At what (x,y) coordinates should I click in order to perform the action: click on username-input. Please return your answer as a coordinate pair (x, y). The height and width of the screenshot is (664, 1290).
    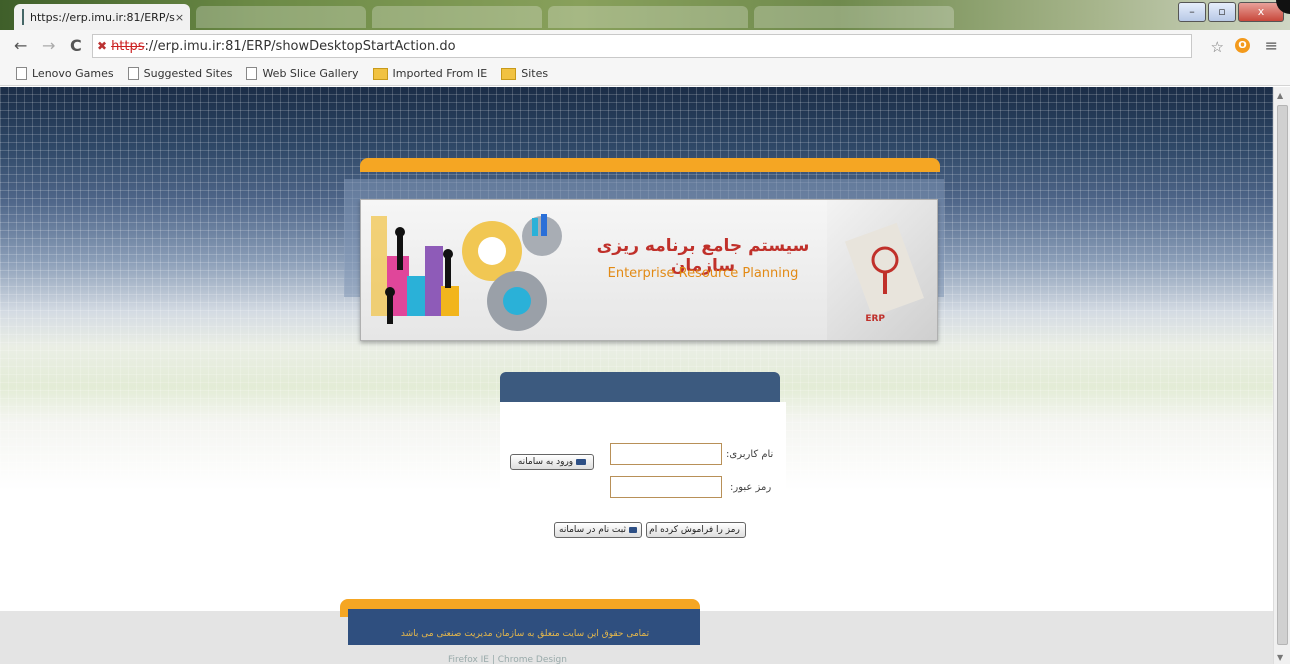
    Looking at the image, I should click on (666, 454).